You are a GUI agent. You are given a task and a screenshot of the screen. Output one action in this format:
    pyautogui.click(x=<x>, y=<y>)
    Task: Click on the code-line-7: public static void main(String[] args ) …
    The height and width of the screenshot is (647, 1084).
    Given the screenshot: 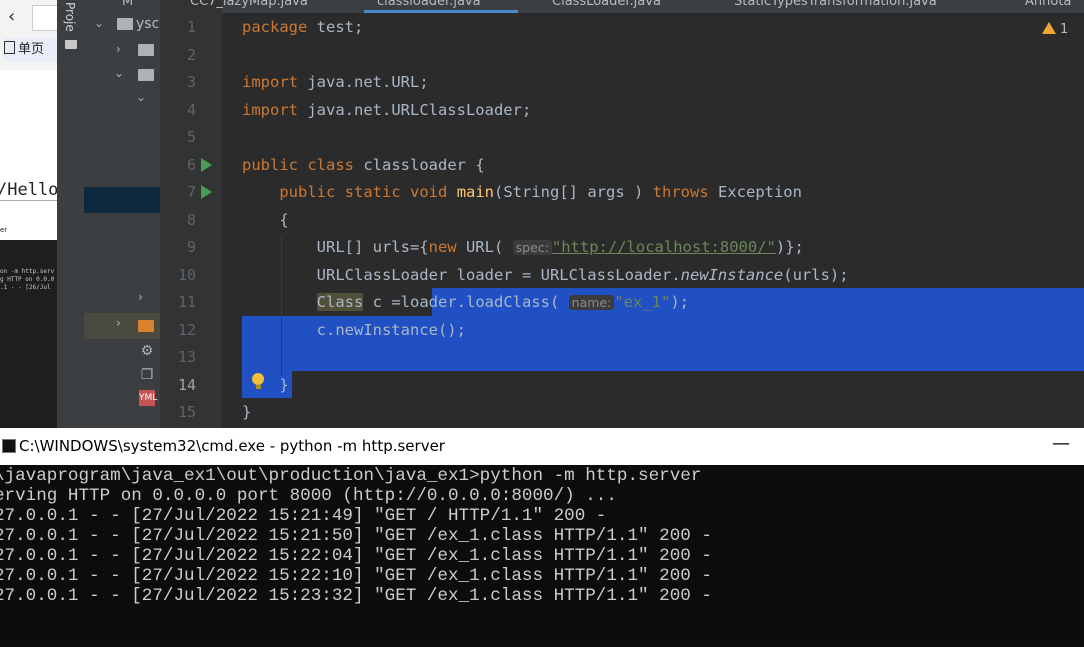 What is the action you would take?
    pyautogui.click(x=540, y=192)
    